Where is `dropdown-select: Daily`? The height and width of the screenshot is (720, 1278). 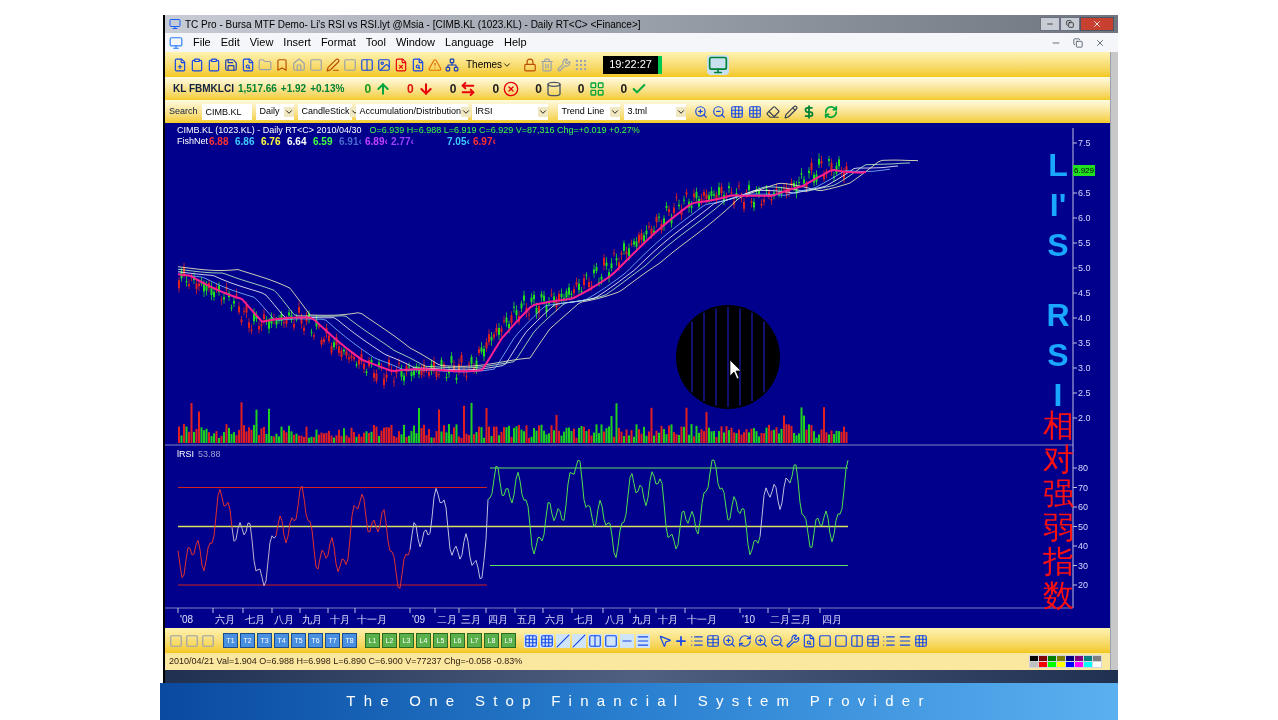
dropdown-select: Daily is located at coordinates (274, 111).